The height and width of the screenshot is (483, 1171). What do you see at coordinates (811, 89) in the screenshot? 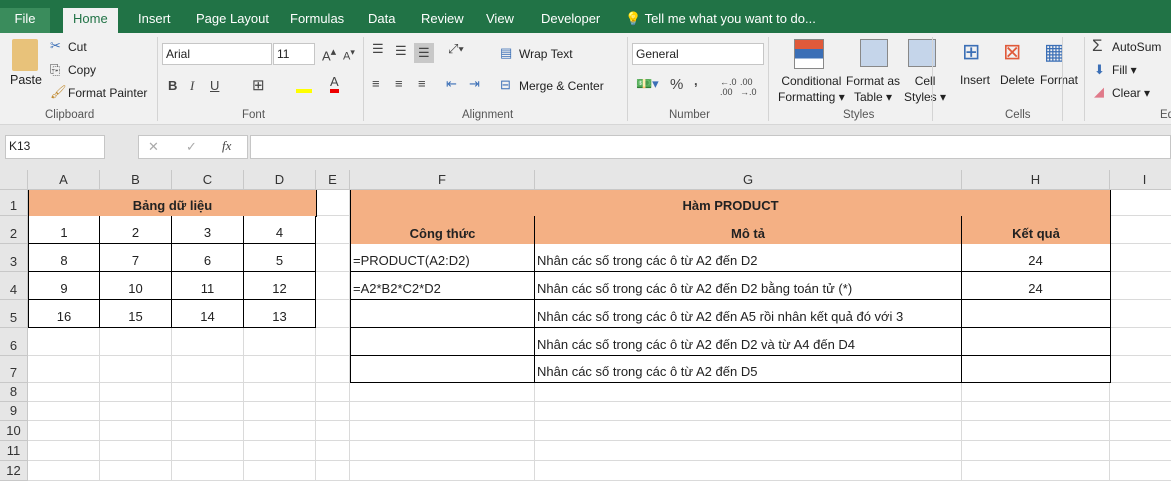
I see `conditional-formatting-button: Conditional Formatting ▾` at bounding box center [811, 89].